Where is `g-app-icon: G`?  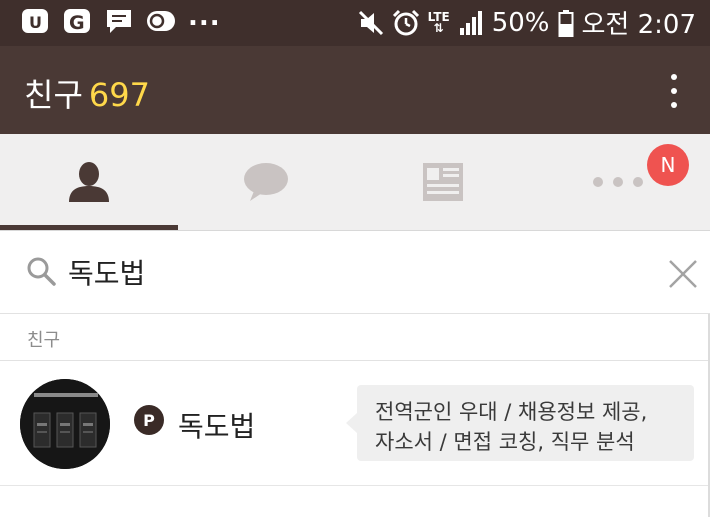 g-app-icon: G is located at coordinates (77, 21).